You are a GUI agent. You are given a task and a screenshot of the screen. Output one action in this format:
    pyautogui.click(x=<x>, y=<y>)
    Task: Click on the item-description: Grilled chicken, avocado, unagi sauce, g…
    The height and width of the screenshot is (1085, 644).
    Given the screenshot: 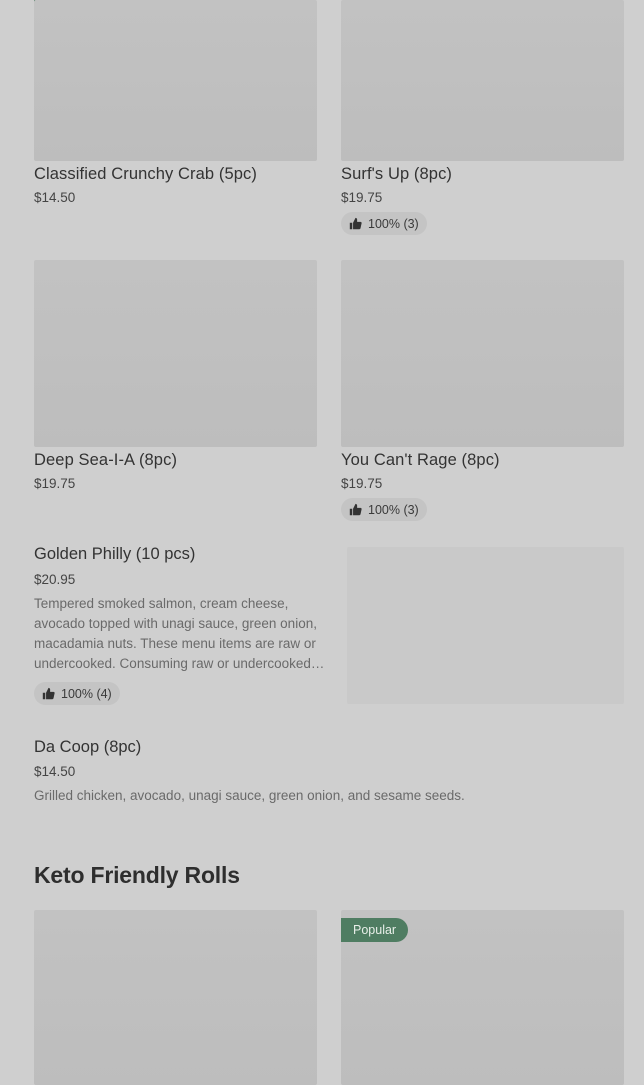 What is the action you would take?
    pyautogui.click(x=249, y=795)
    